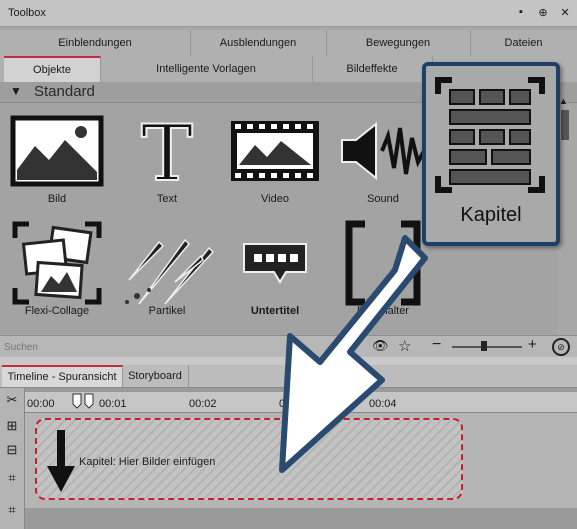 This screenshot has height=529, width=577. Describe the element at coordinates (372, 69) in the screenshot. I see `tab-bildeffekte: Bildeffekte` at that location.